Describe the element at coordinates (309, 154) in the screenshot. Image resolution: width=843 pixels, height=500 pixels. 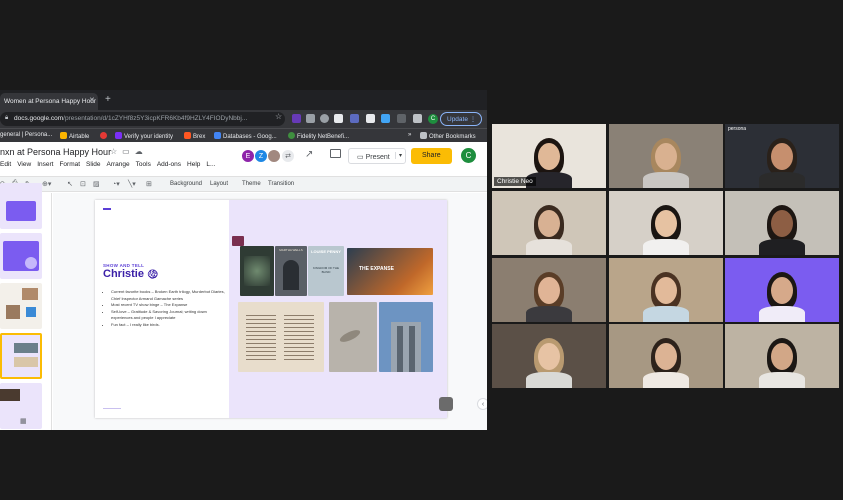
I see `activity-trend-icon: ↗` at that location.